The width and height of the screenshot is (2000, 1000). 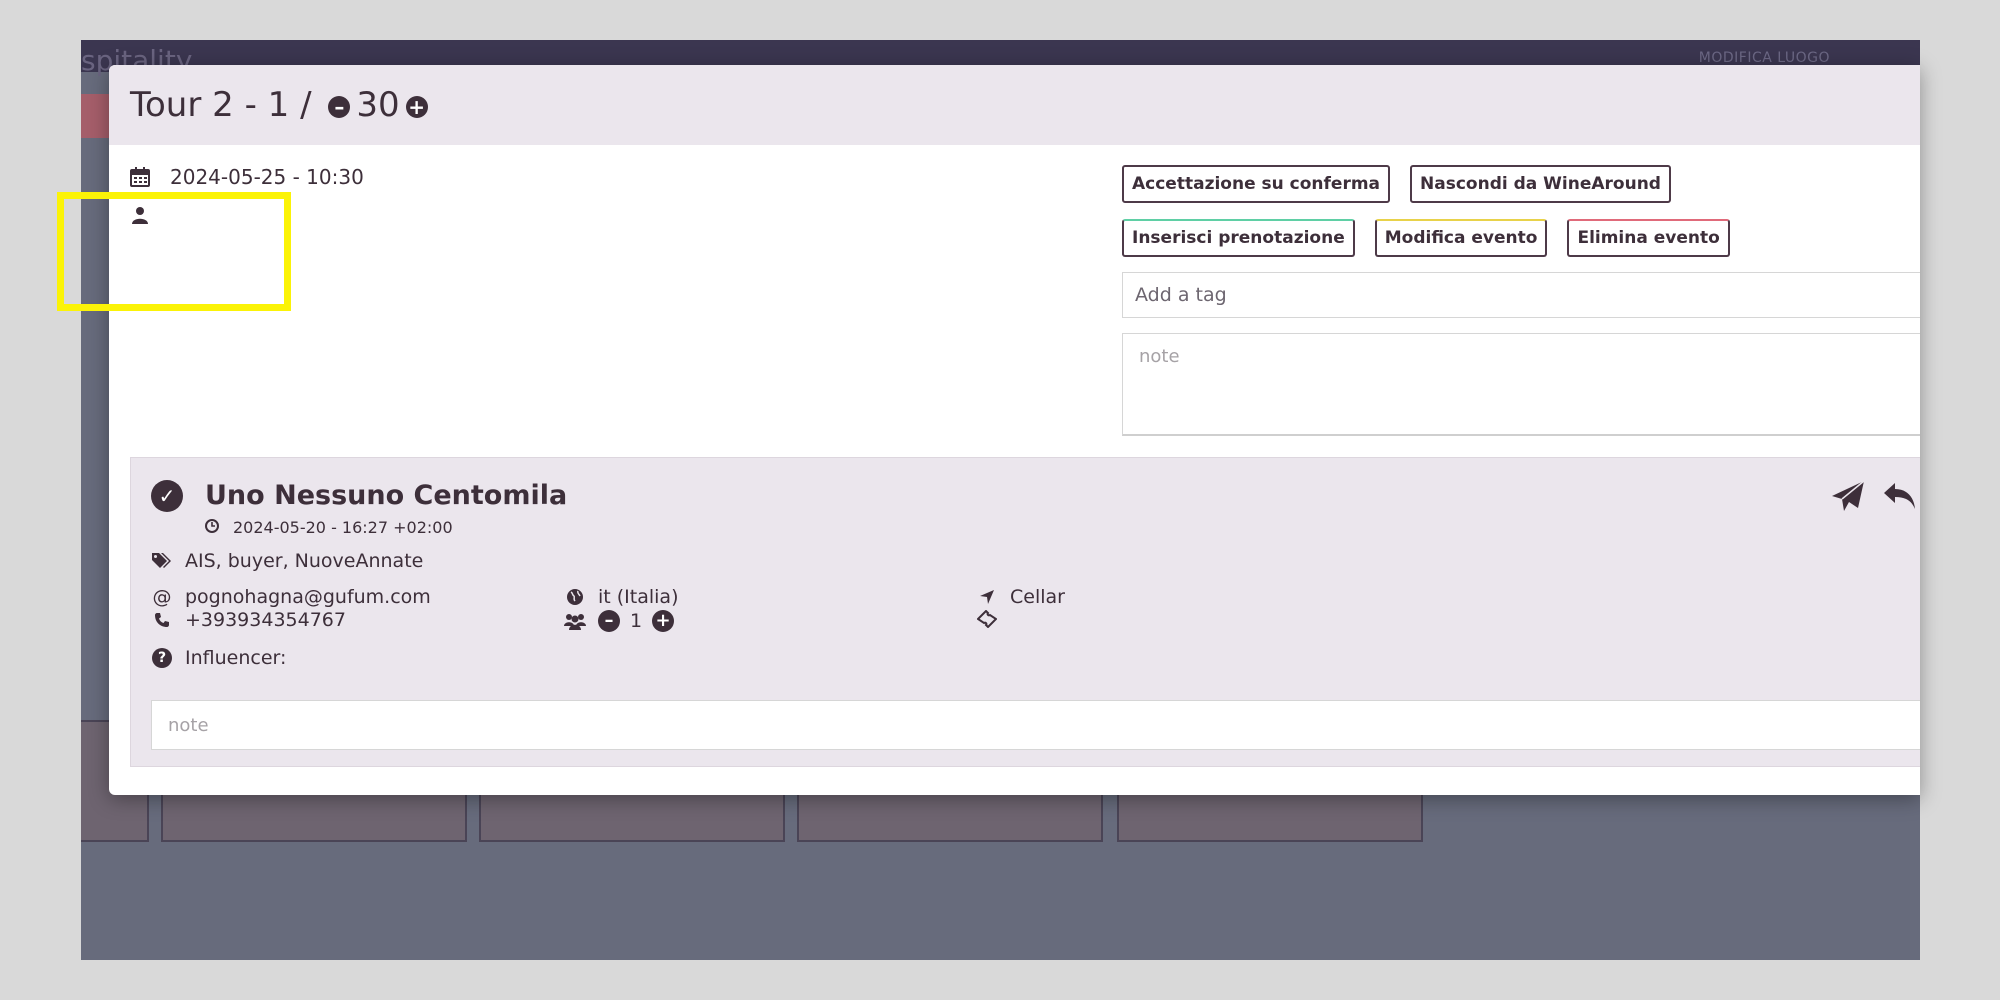 I want to click on booking-guests-line: – 1 +, so click(x=619, y=621).